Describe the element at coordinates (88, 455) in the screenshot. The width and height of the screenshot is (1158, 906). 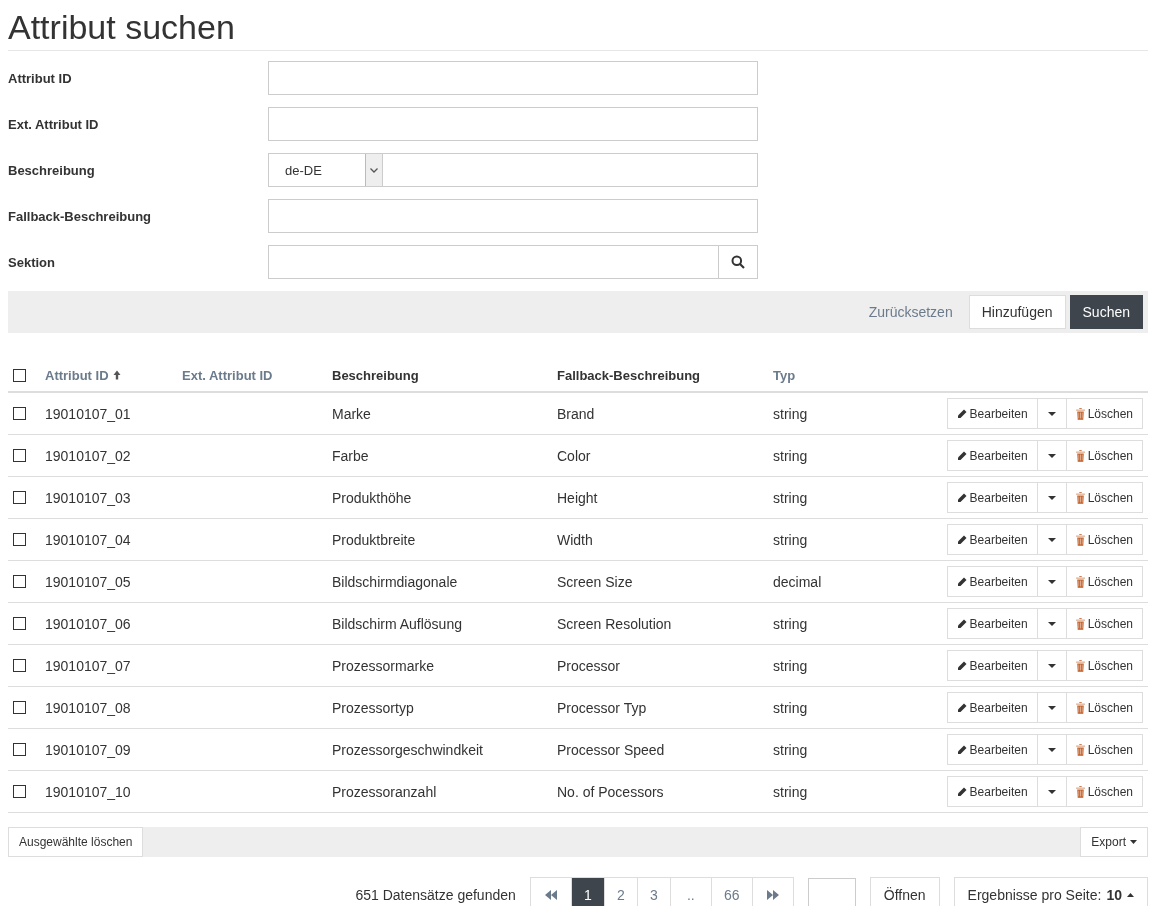
I see `attribute-id: 19010107_02` at that location.